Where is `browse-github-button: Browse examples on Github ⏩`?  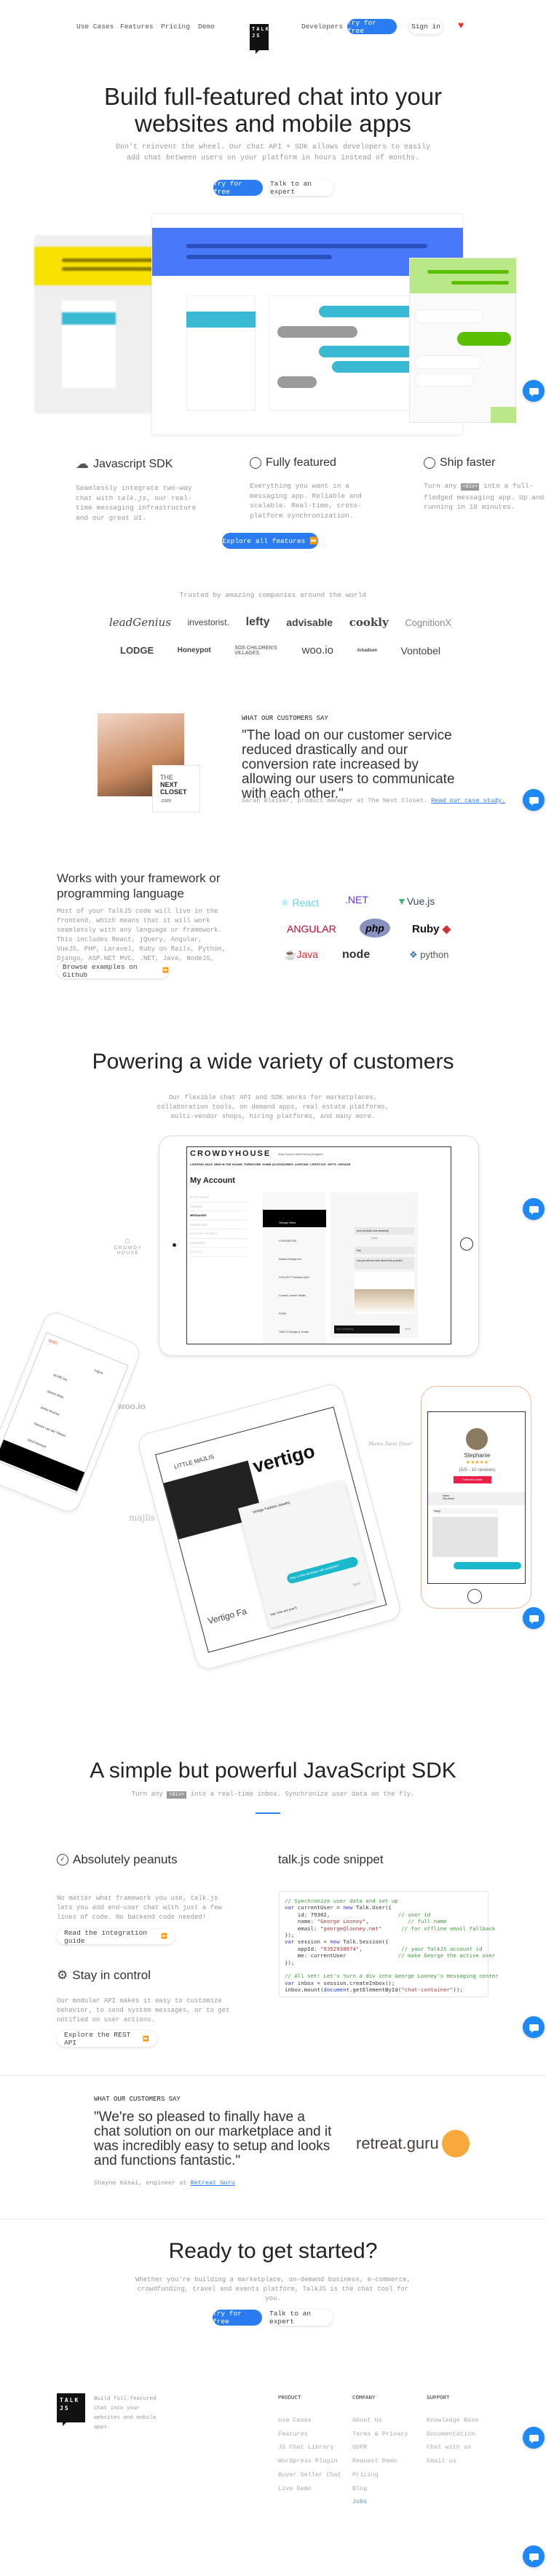
browse-github-button: Browse examples on Github ⏩ is located at coordinates (113, 971).